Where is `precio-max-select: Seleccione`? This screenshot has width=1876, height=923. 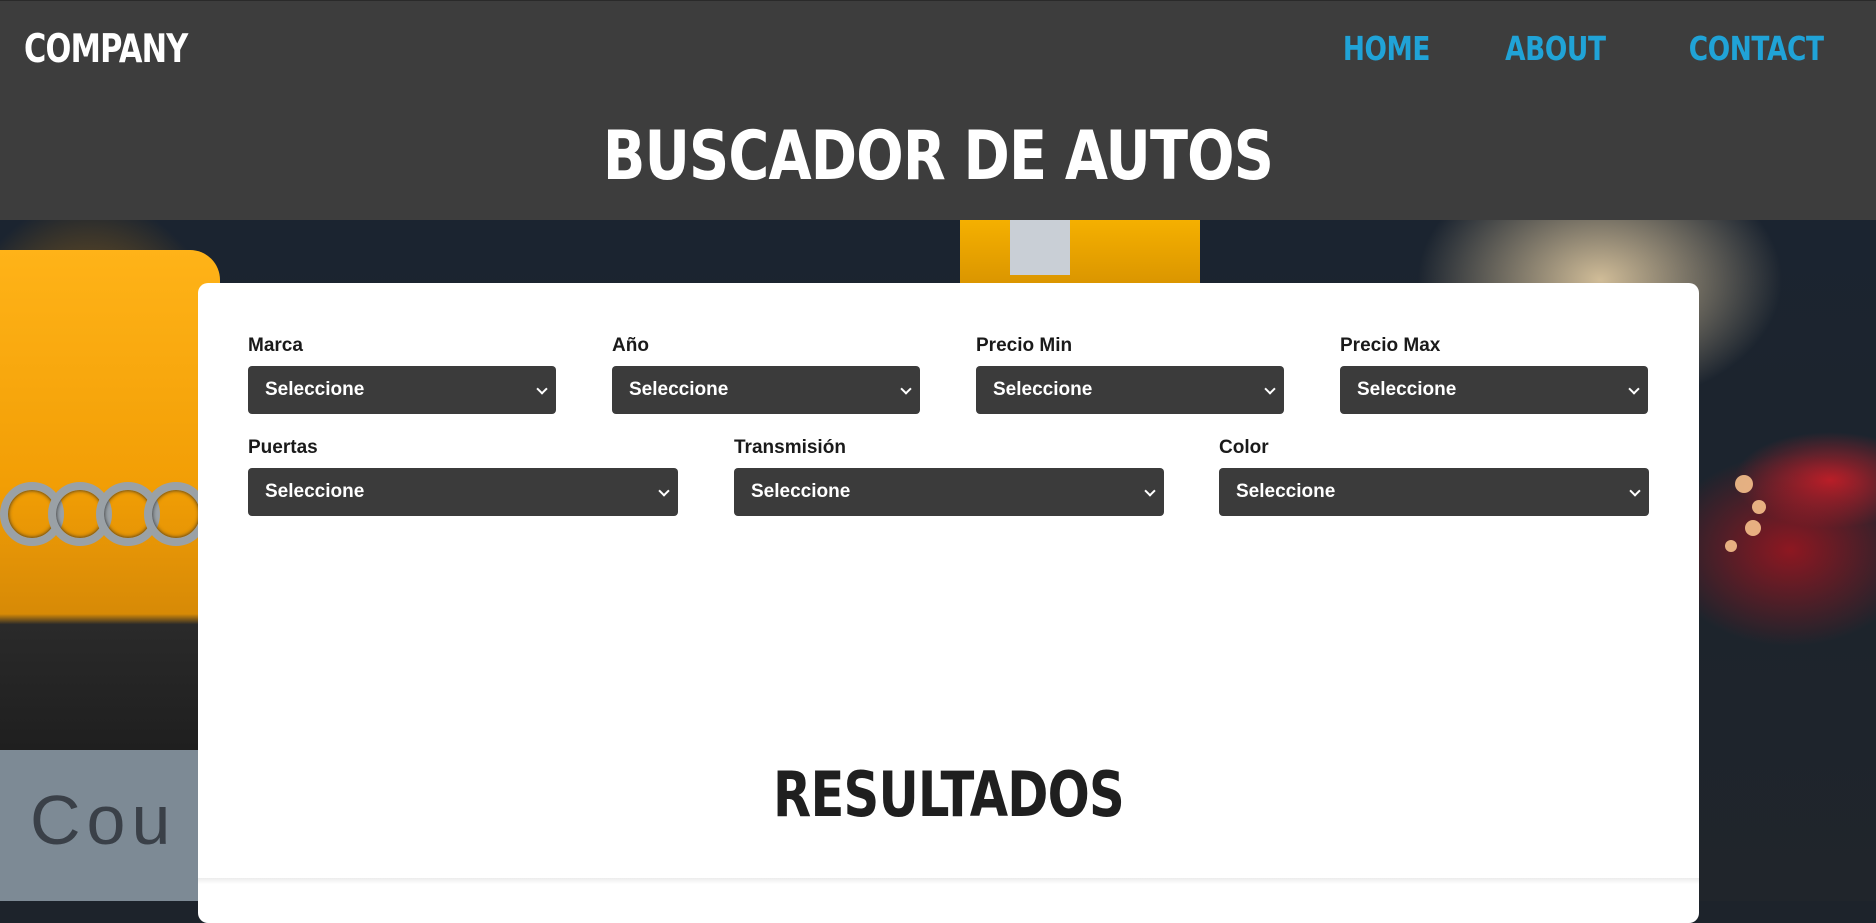 precio-max-select: Seleccione is located at coordinates (1494, 390).